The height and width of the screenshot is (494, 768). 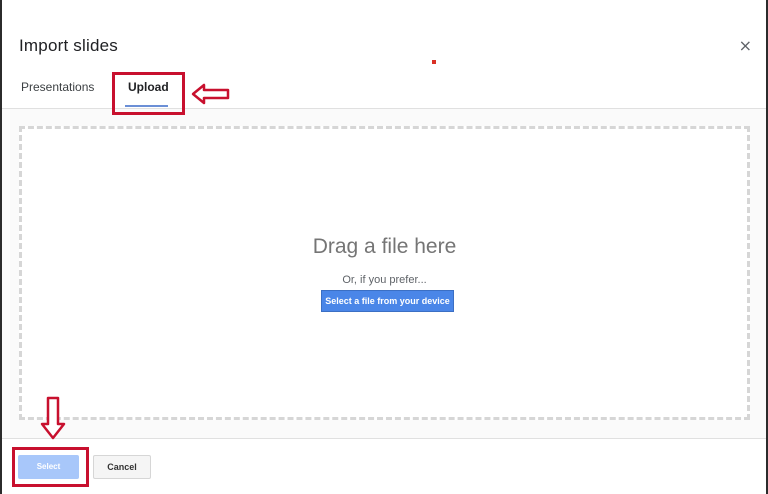 I want to click on active-tab-indicator, so click(x=146, y=106).